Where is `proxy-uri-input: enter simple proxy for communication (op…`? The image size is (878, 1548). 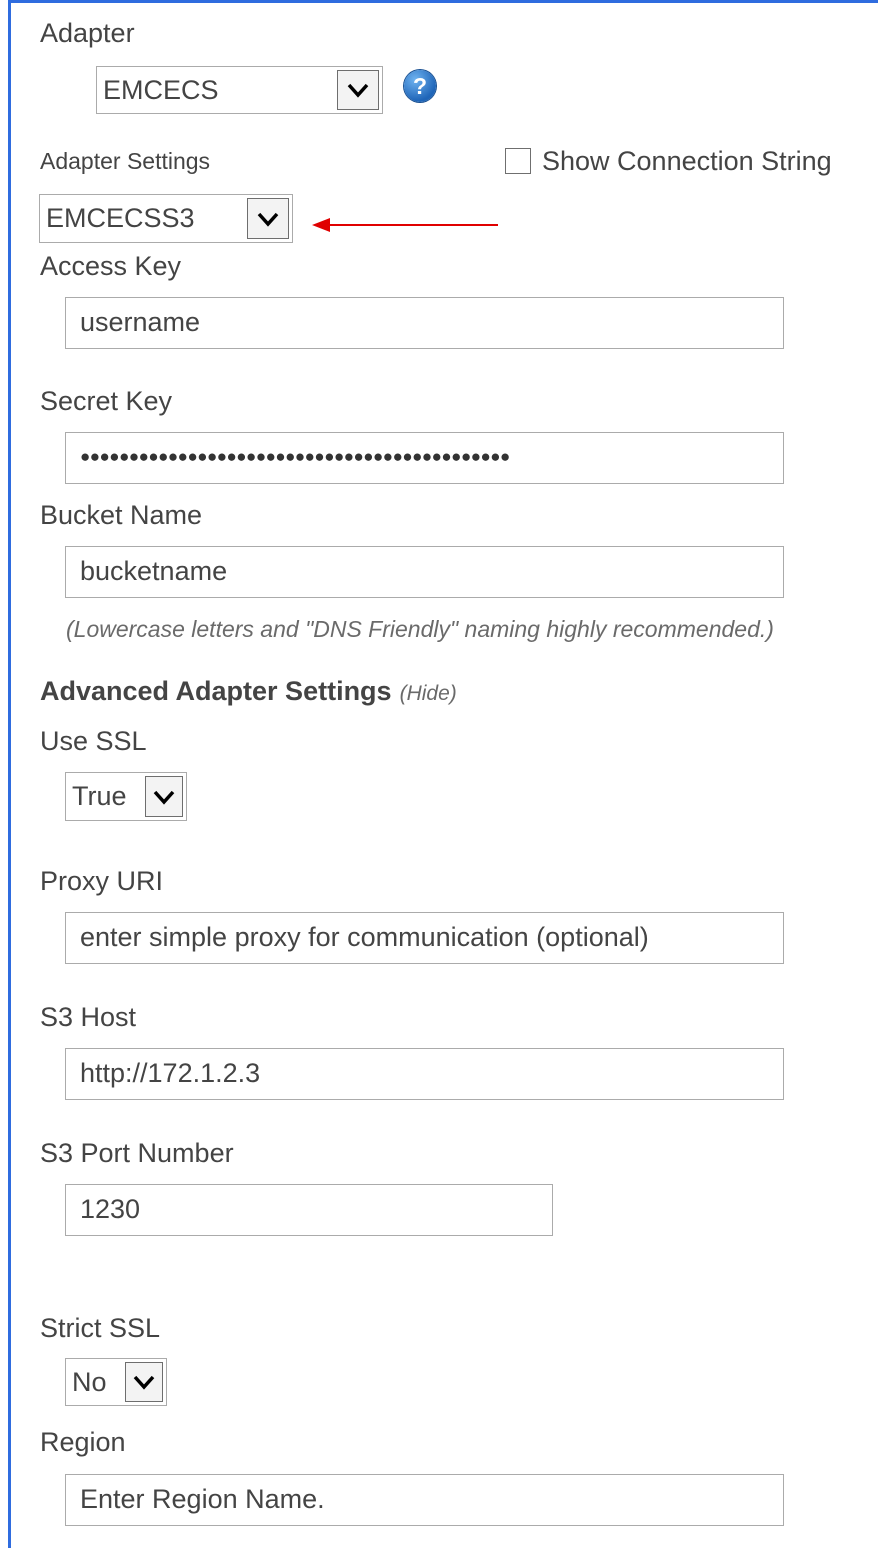
proxy-uri-input: enter simple proxy for communication (op… is located at coordinates (424, 938).